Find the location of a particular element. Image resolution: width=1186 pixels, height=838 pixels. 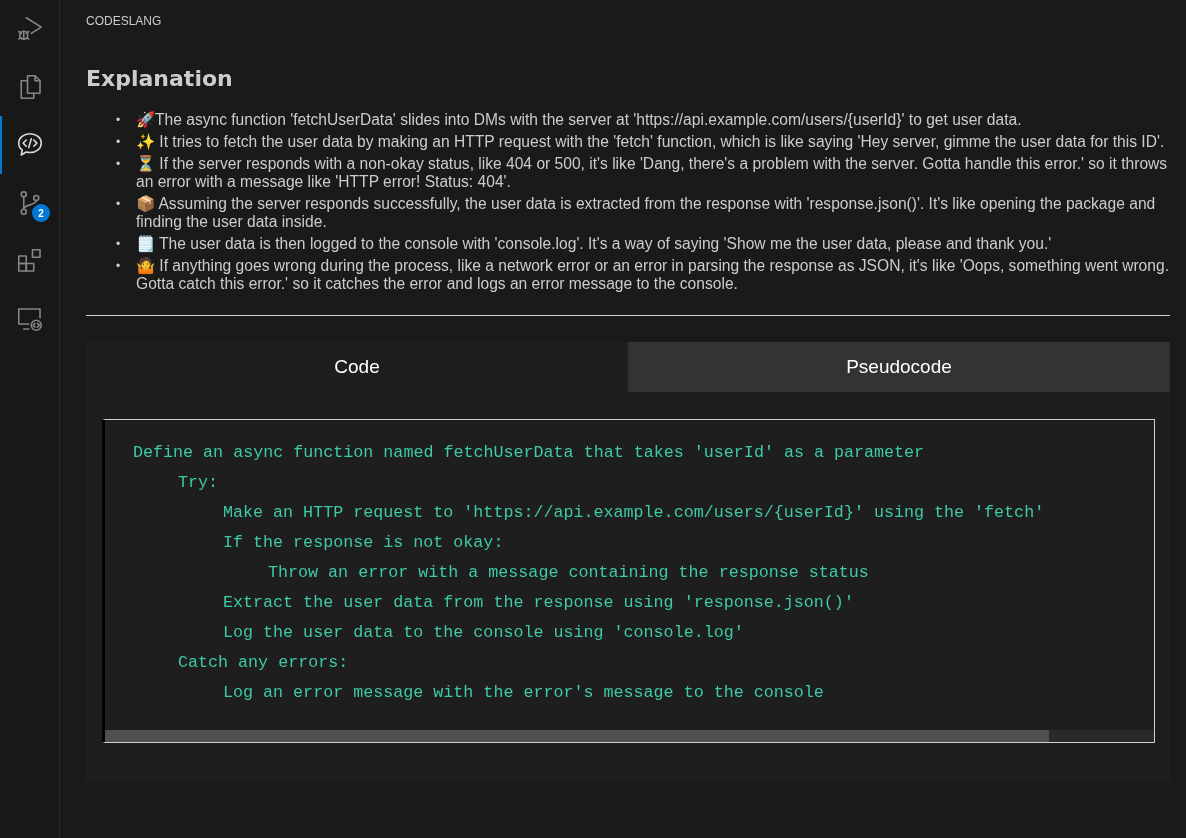

code-line: Throw an error with a message containing the response status is located at coordinates (568, 573).